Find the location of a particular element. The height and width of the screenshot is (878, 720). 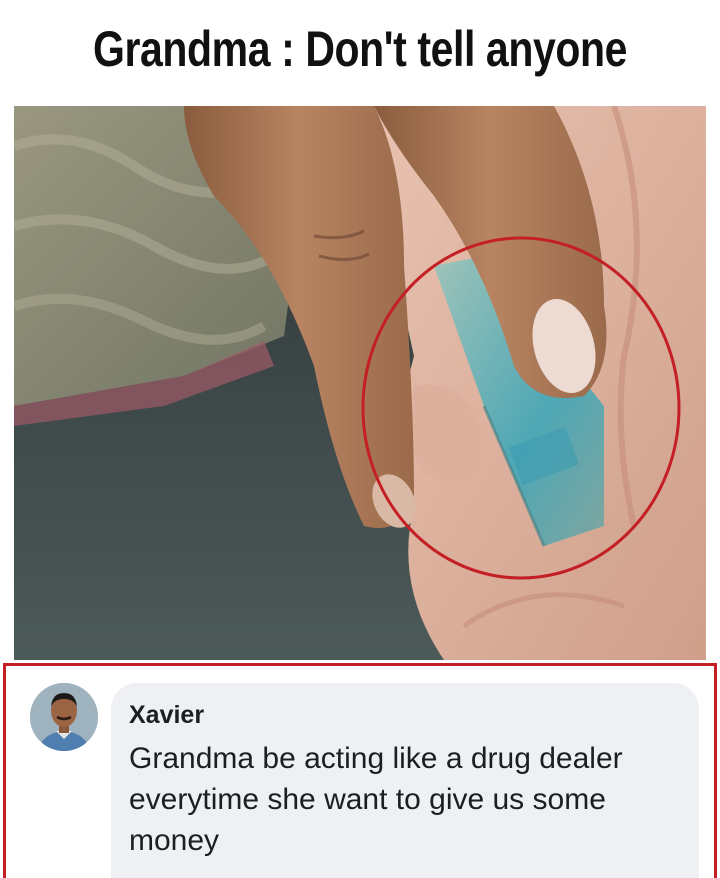

person-avatar-icon is located at coordinates (64, 717).